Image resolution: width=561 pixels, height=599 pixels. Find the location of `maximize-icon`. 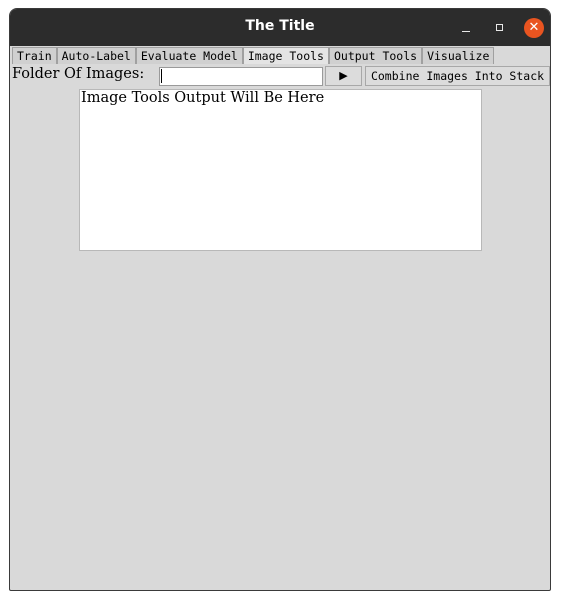

maximize-icon is located at coordinates (499, 27).